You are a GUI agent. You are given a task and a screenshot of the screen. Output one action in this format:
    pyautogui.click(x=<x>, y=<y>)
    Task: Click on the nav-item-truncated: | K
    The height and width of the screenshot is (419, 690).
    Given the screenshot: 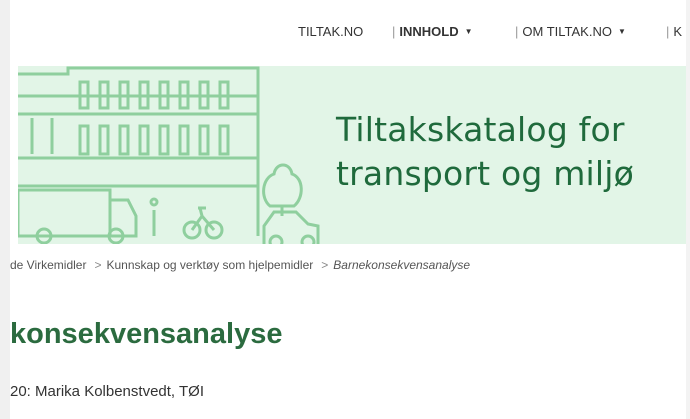 What is the action you would take?
    pyautogui.click(x=674, y=31)
    